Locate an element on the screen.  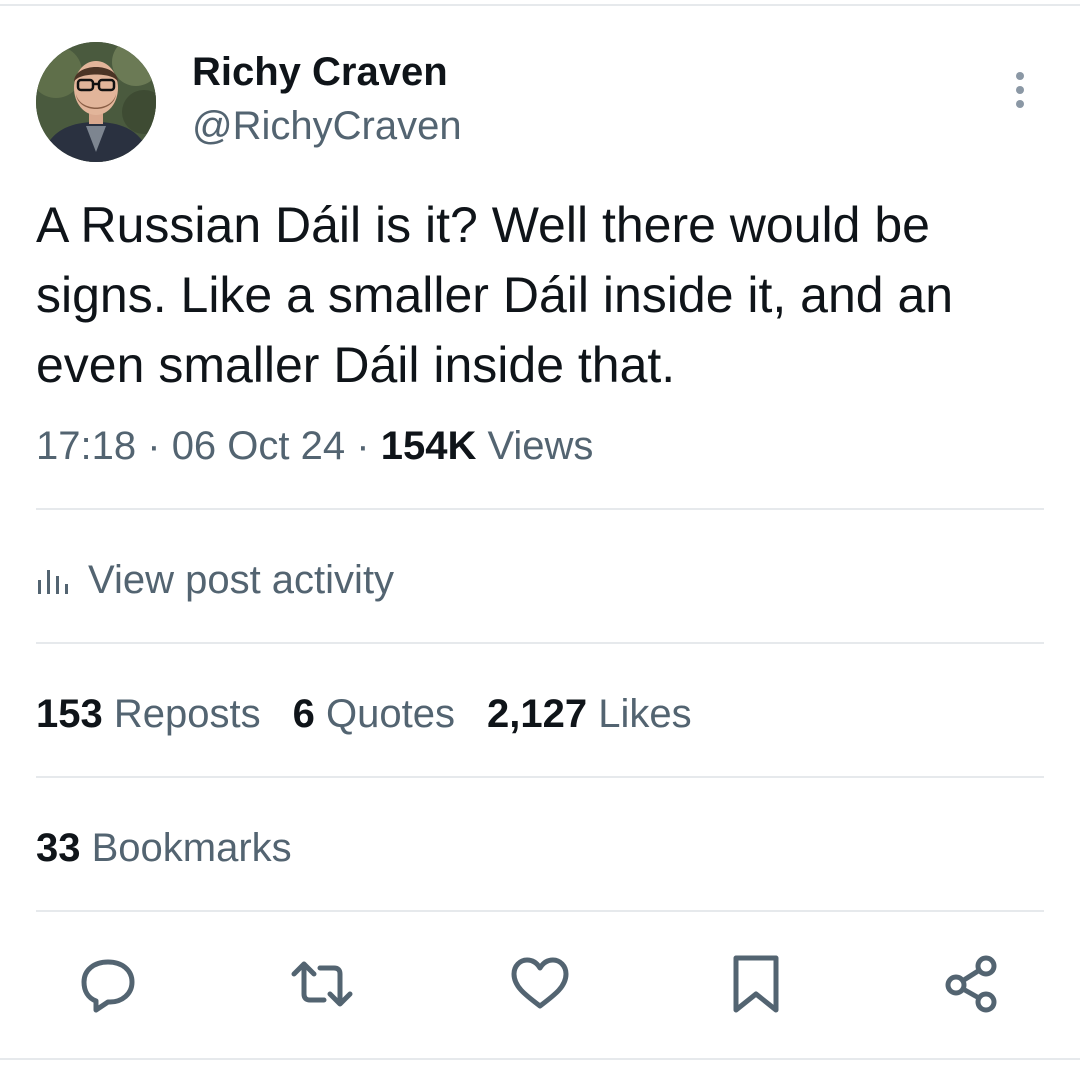
bookmark-button is located at coordinates (756, 985).